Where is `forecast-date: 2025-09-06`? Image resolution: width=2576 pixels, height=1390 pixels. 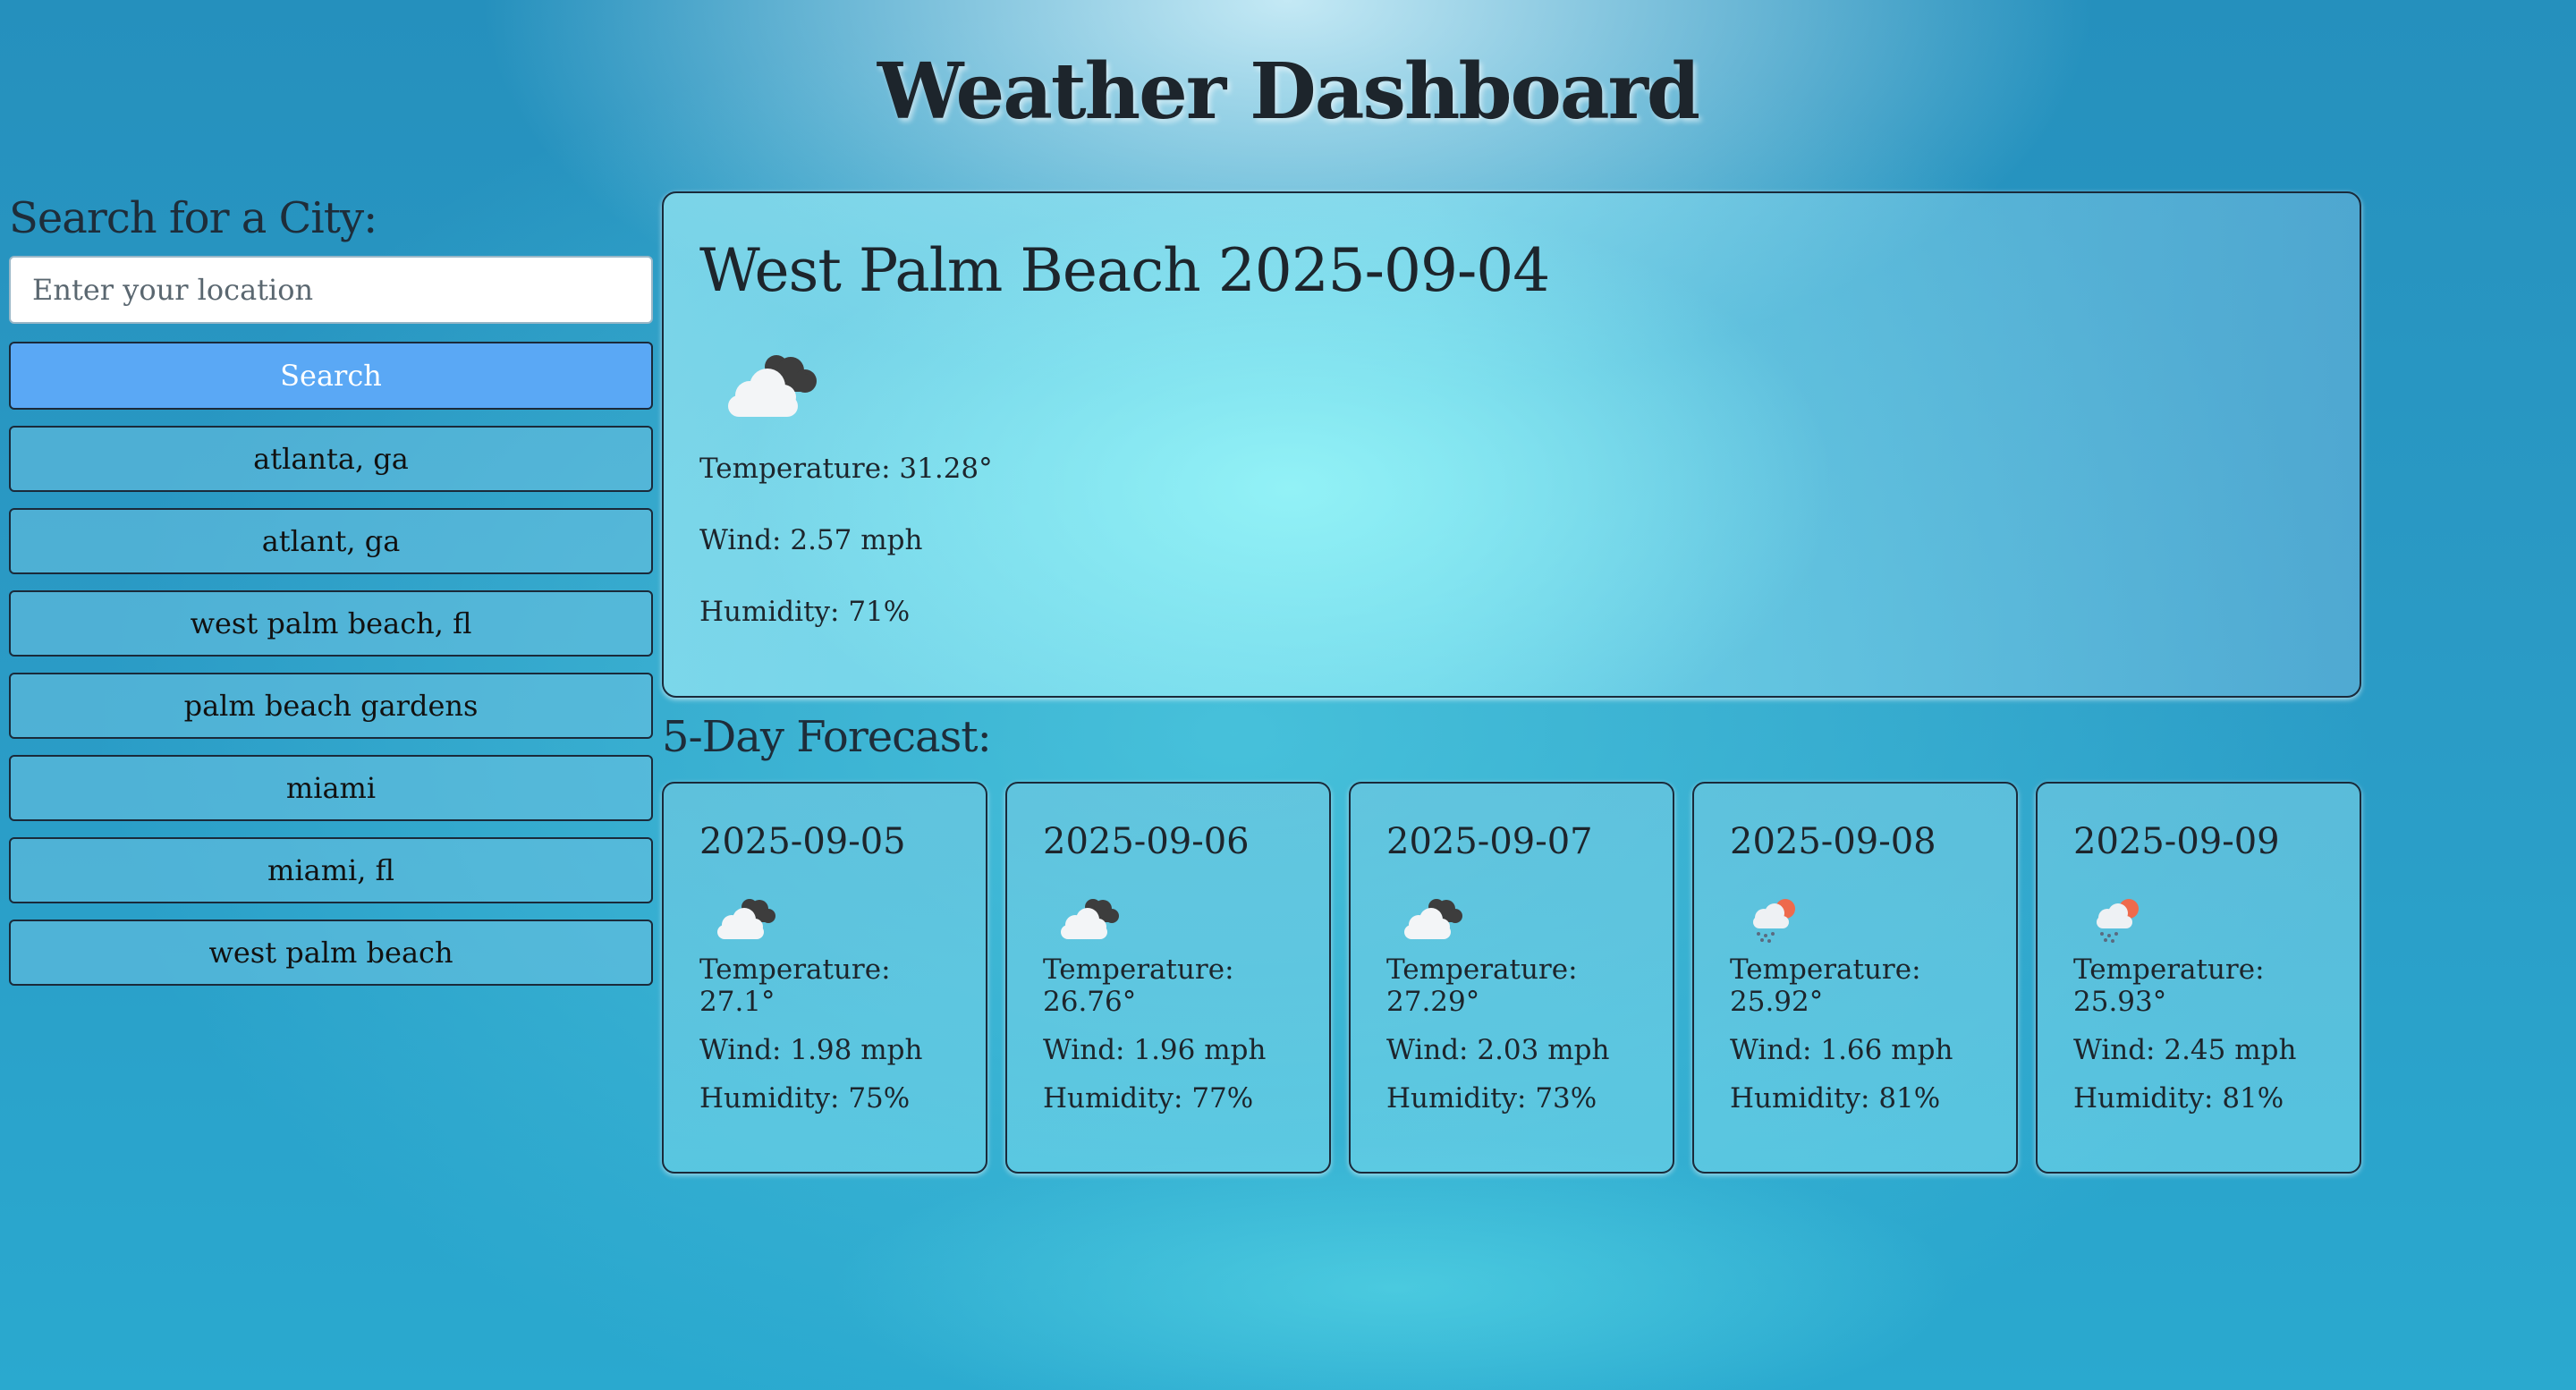
forecast-date: 2025-09-06 is located at coordinates (1146, 841).